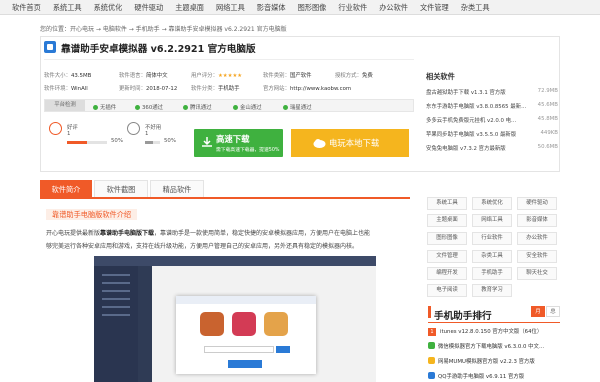 This screenshot has width=600, height=382. Describe the element at coordinates (72, 128) in the screenshot. I see `good-vote-label: 好评` at that location.